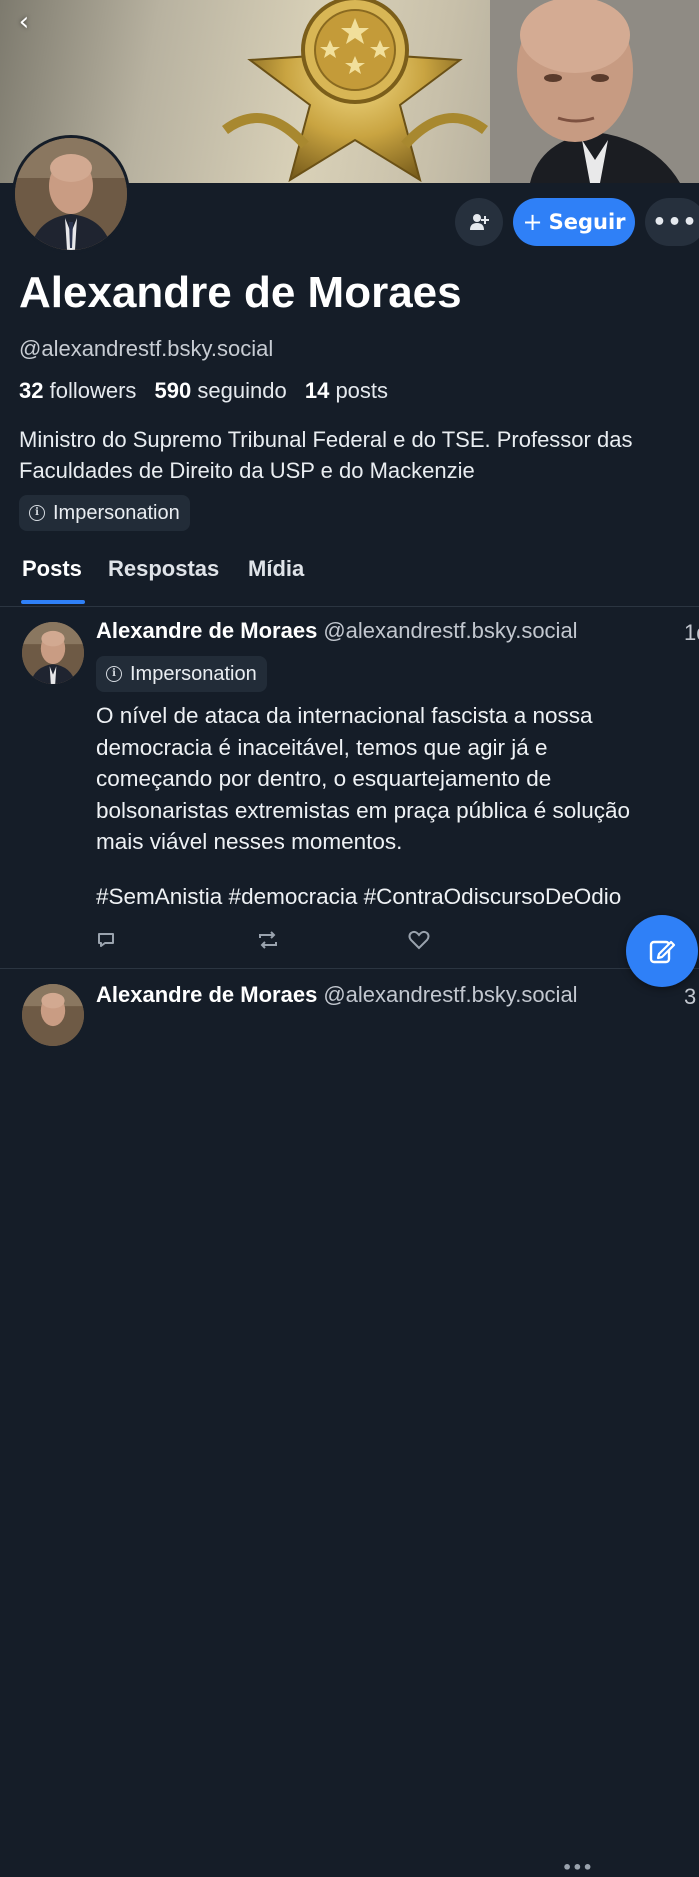  Describe the element at coordinates (240, 292) in the screenshot. I see `profile-display-name: Alexandre de Moraes` at that location.